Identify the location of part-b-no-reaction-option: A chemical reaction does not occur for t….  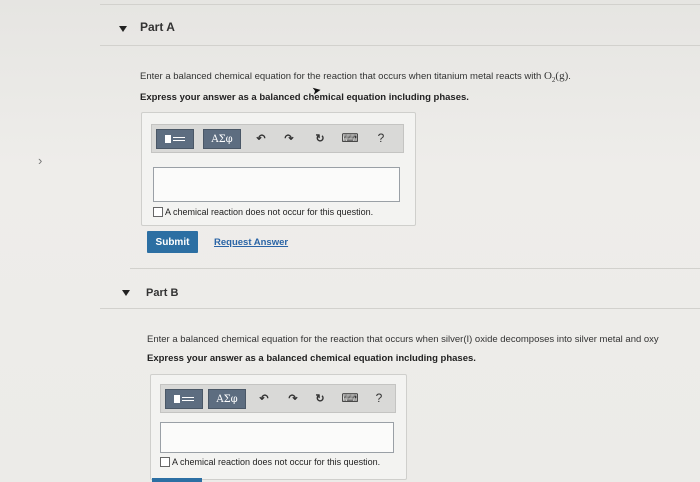
(270, 462).